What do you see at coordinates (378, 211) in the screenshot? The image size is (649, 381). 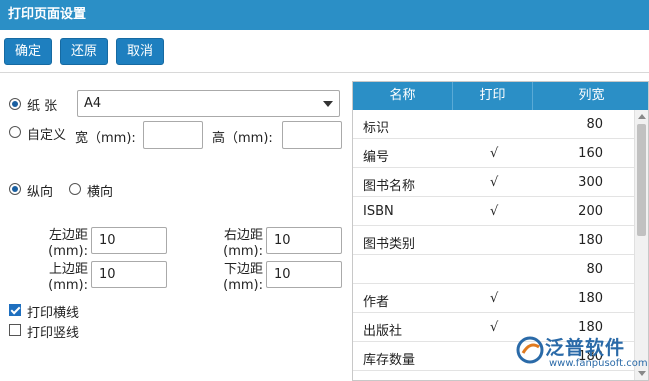 I see `cell-name: ISBN` at bounding box center [378, 211].